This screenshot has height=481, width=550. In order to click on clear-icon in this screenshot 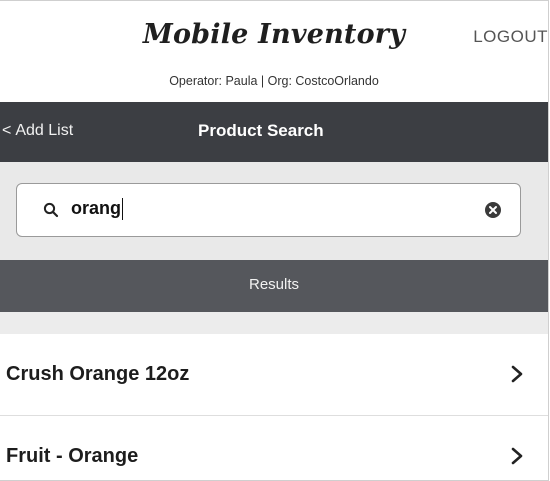, I will do `click(493, 210)`.